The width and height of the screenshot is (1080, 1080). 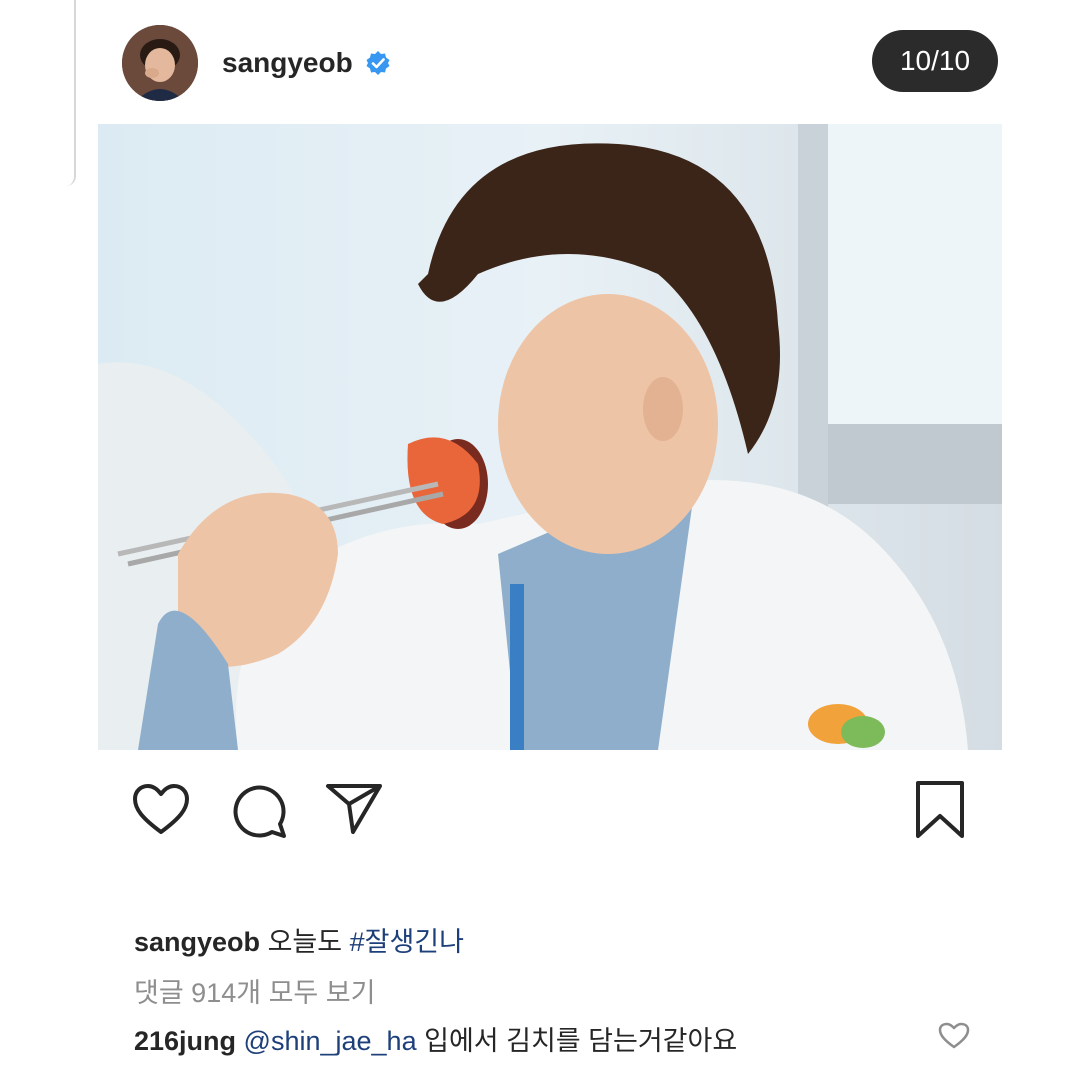 I want to click on comment-heart-icon, so click(x=954, y=1036).